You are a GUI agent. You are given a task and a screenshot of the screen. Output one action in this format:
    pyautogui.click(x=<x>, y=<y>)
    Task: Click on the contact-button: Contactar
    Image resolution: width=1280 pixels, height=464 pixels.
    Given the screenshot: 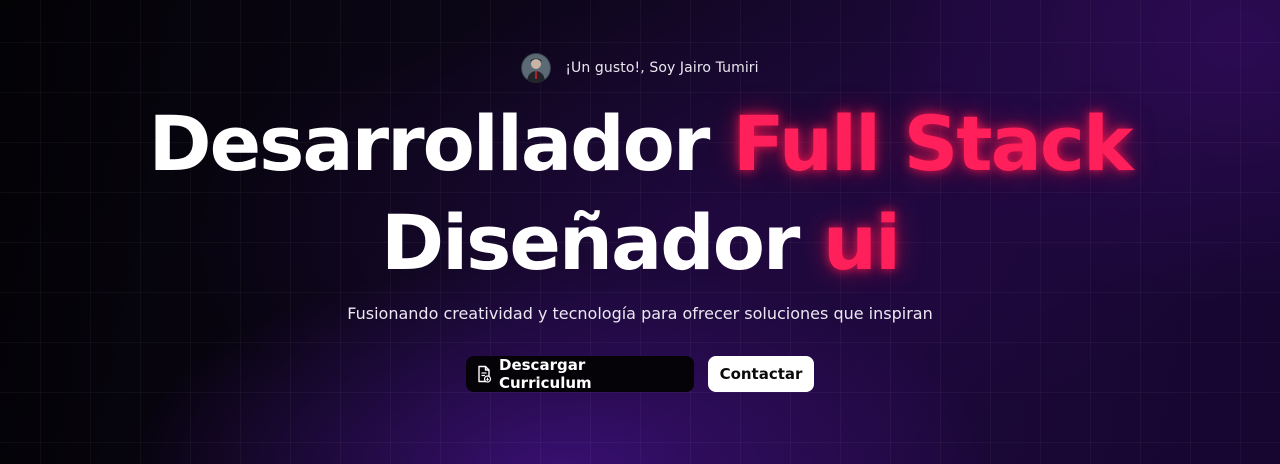 What is the action you would take?
    pyautogui.click(x=761, y=374)
    